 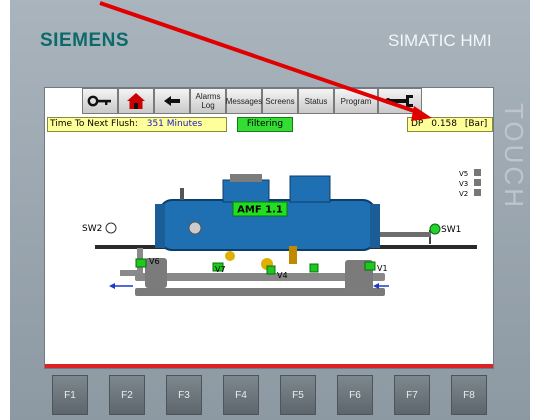 What do you see at coordinates (355, 395) in the screenshot?
I see `f6-key: F6` at bounding box center [355, 395].